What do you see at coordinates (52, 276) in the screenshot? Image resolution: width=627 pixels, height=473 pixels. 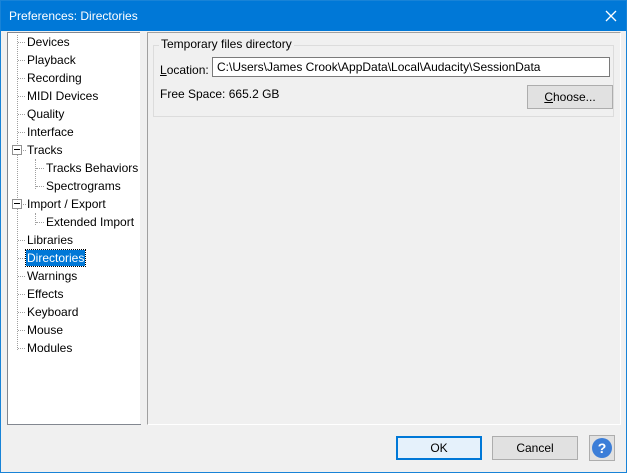 I see `sidebar-item-warnings: Warnings` at bounding box center [52, 276].